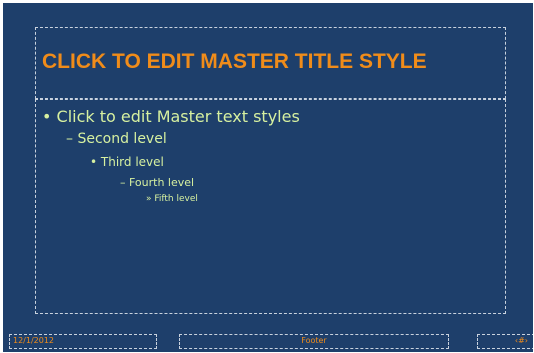 Image resolution: width=534 pixels, height=353 pixels. What do you see at coordinates (116, 139) in the screenshot?
I see `text-level-2: – Second level` at bounding box center [116, 139].